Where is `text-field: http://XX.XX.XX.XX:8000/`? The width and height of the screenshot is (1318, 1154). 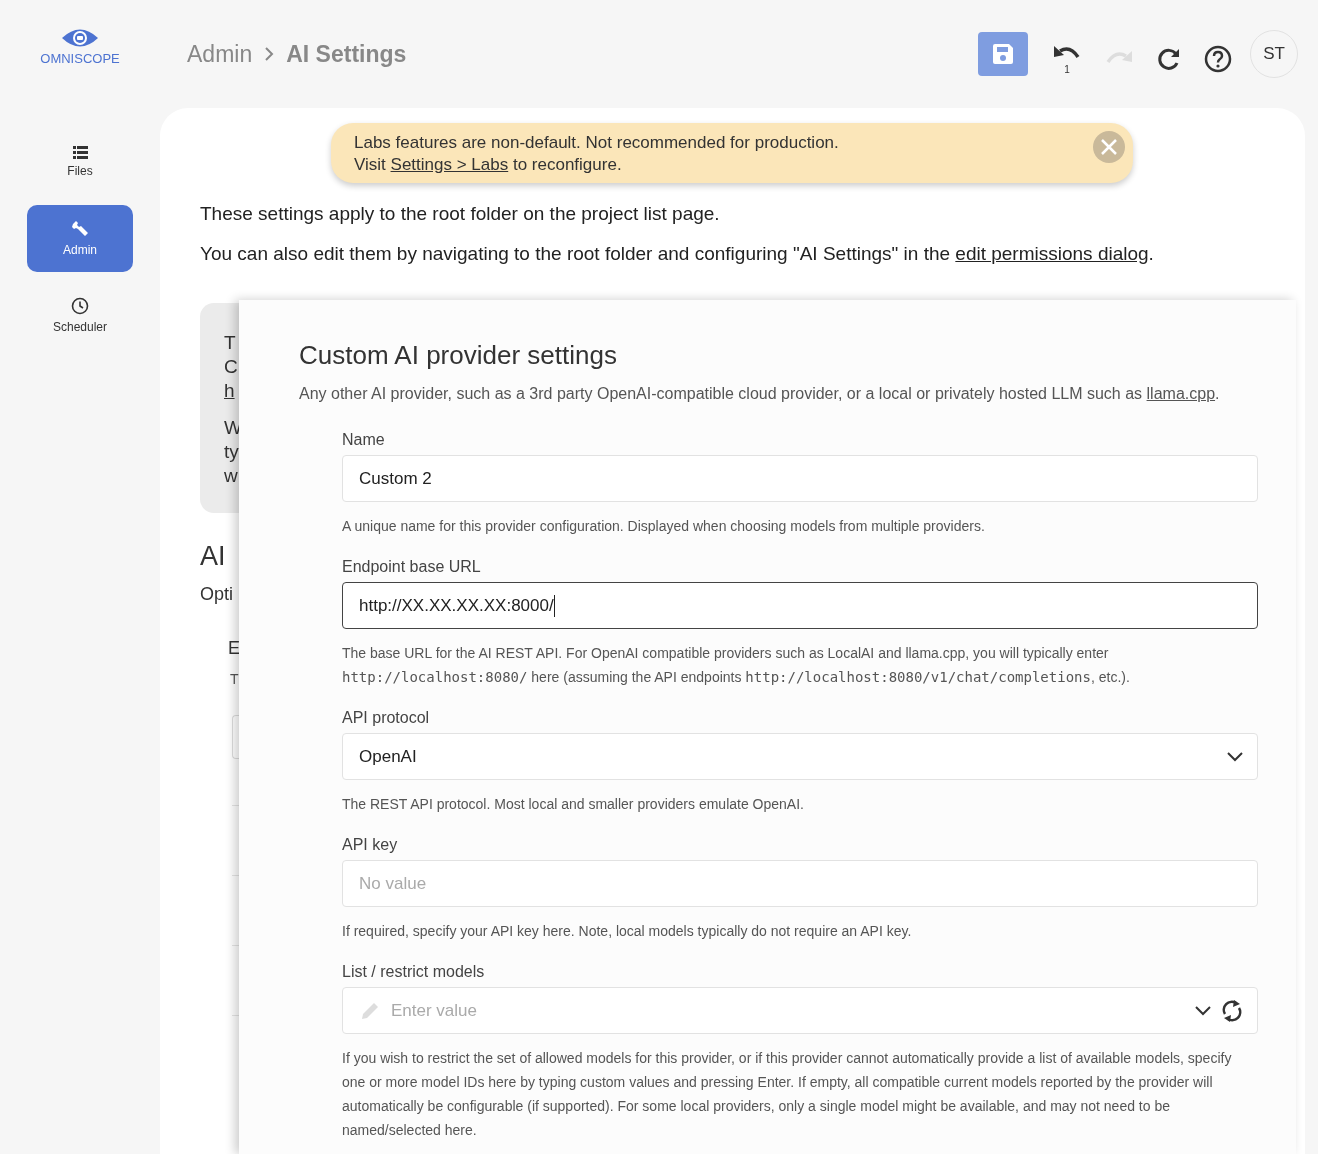
text-field: http://XX.XX.XX.XX:8000/ is located at coordinates (800, 605).